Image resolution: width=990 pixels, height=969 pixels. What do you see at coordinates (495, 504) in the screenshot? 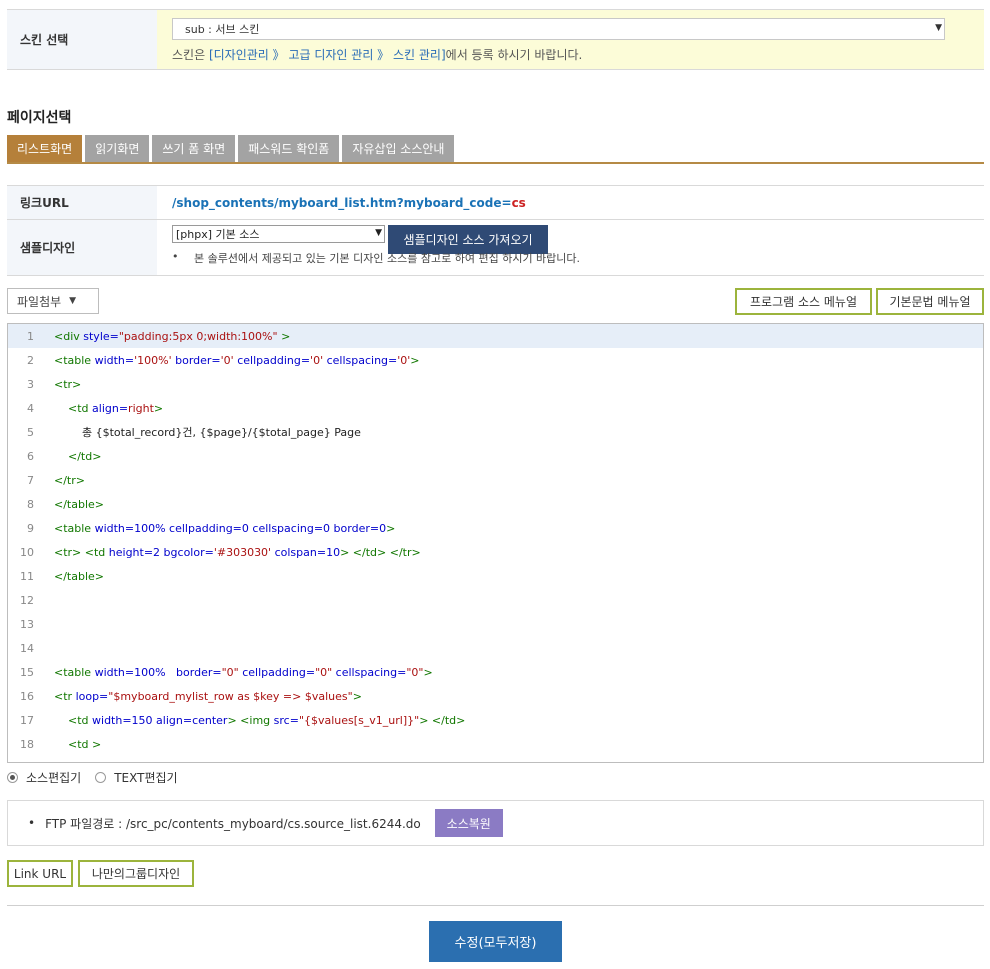
I see `code-line: 8 </table>` at bounding box center [495, 504].